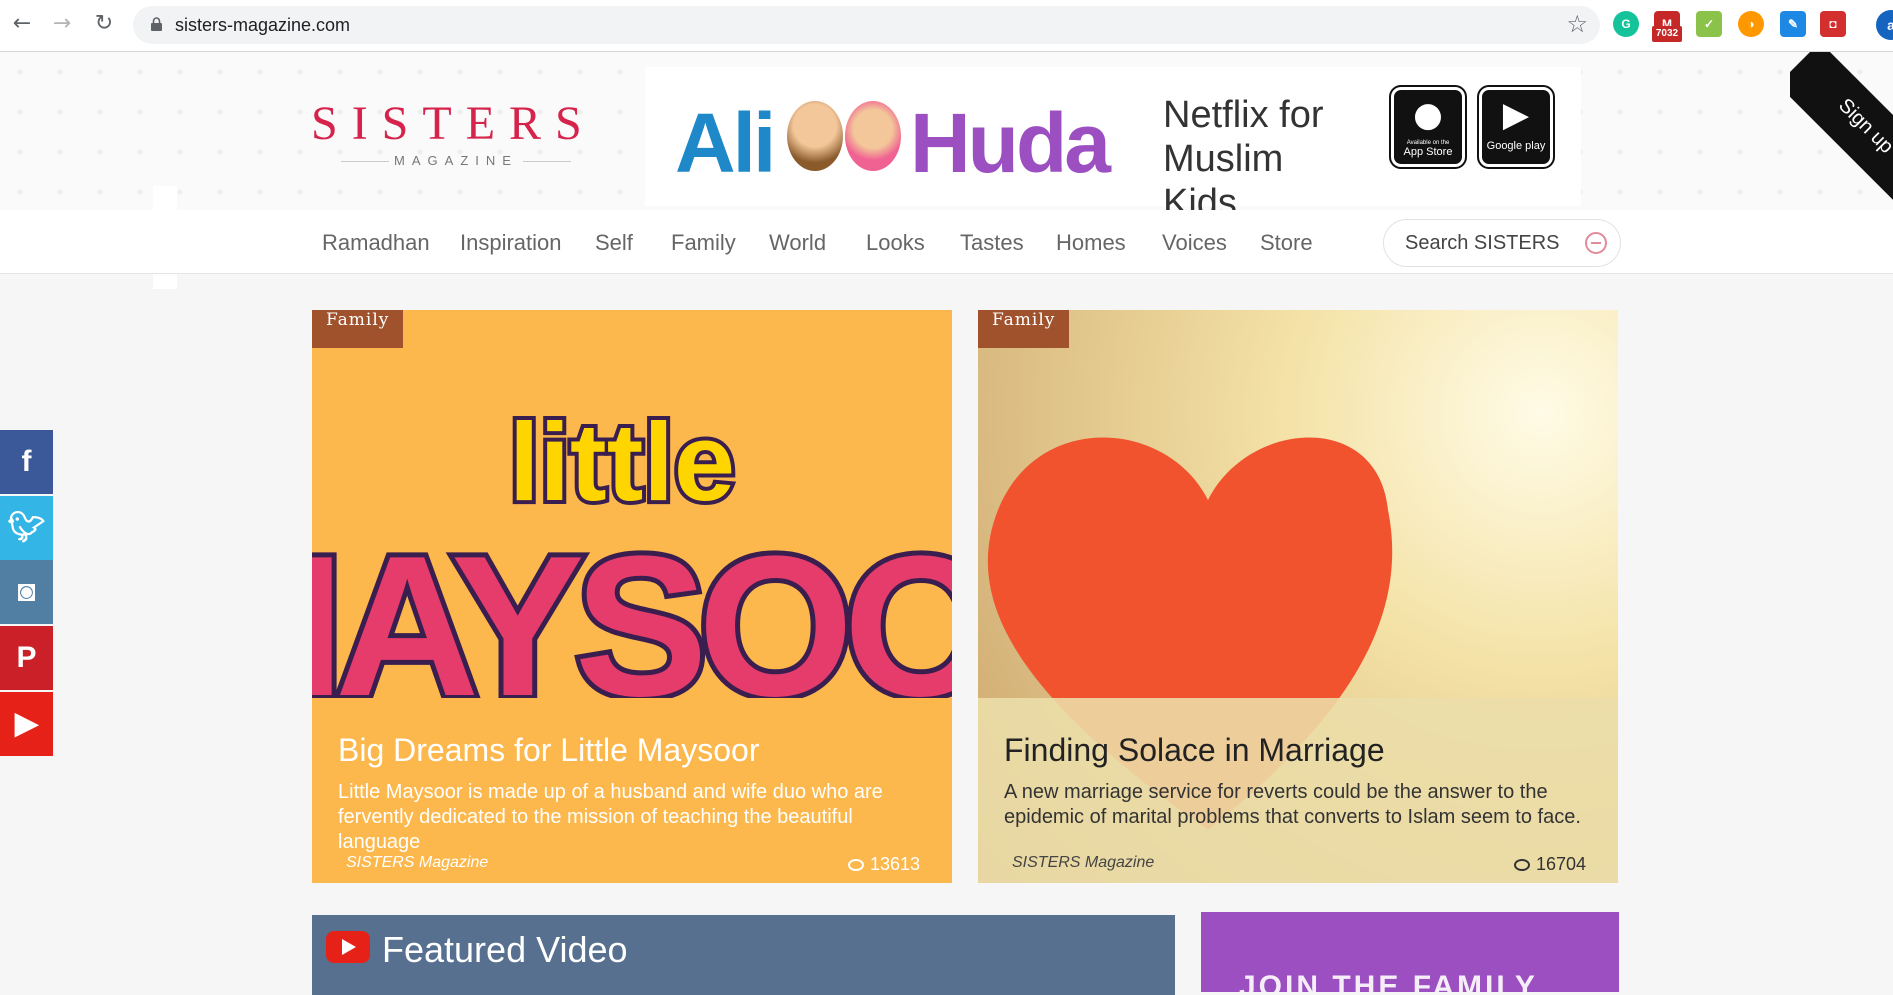 The width and height of the screenshot is (1893, 995). I want to click on back-icon: ←, so click(22, 24).